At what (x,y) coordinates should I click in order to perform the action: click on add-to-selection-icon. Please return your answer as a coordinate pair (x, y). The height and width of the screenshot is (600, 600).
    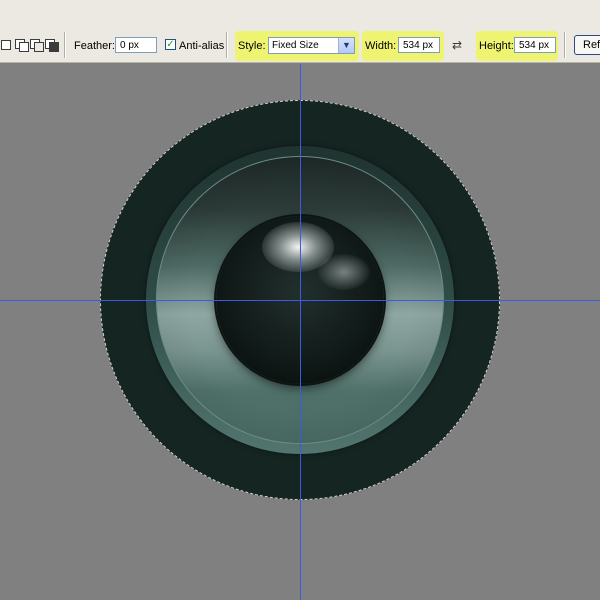
    Looking at the image, I should click on (22, 45).